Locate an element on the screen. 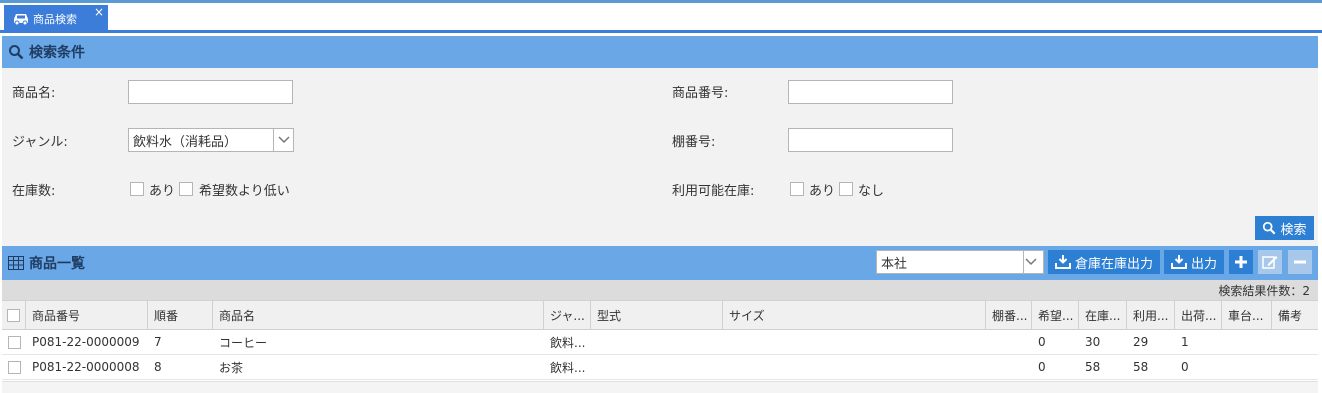  cell-product-name: お茶 is located at coordinates (231, 367).